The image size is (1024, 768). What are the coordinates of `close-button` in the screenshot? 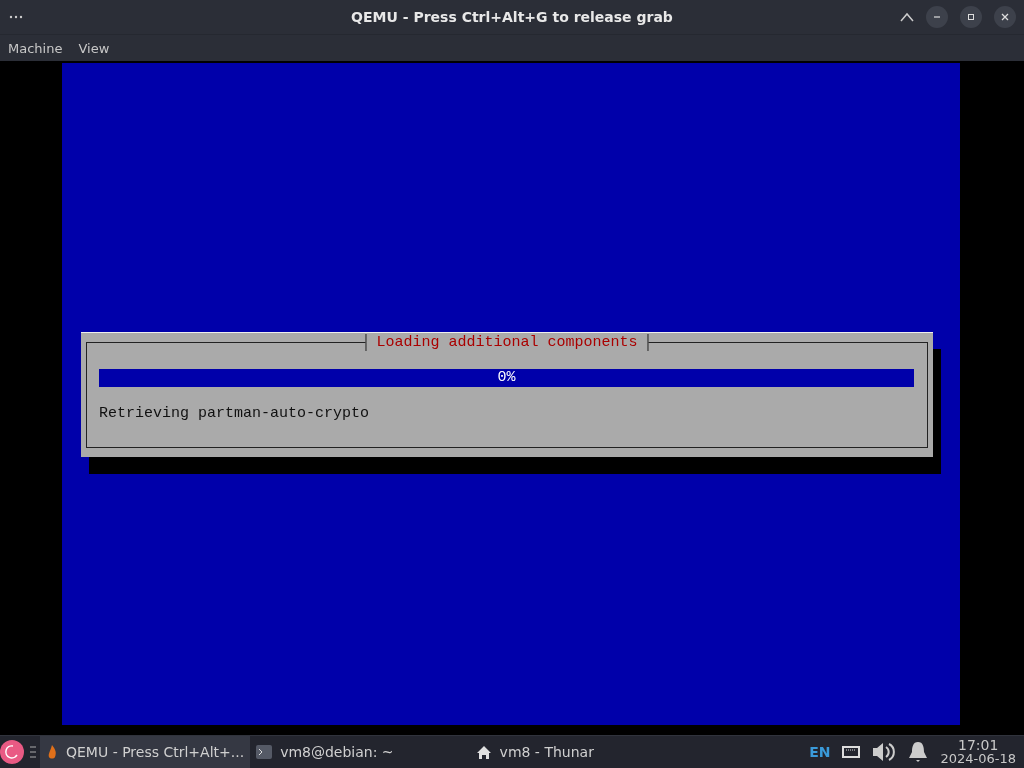 It's located at (1005, 17).